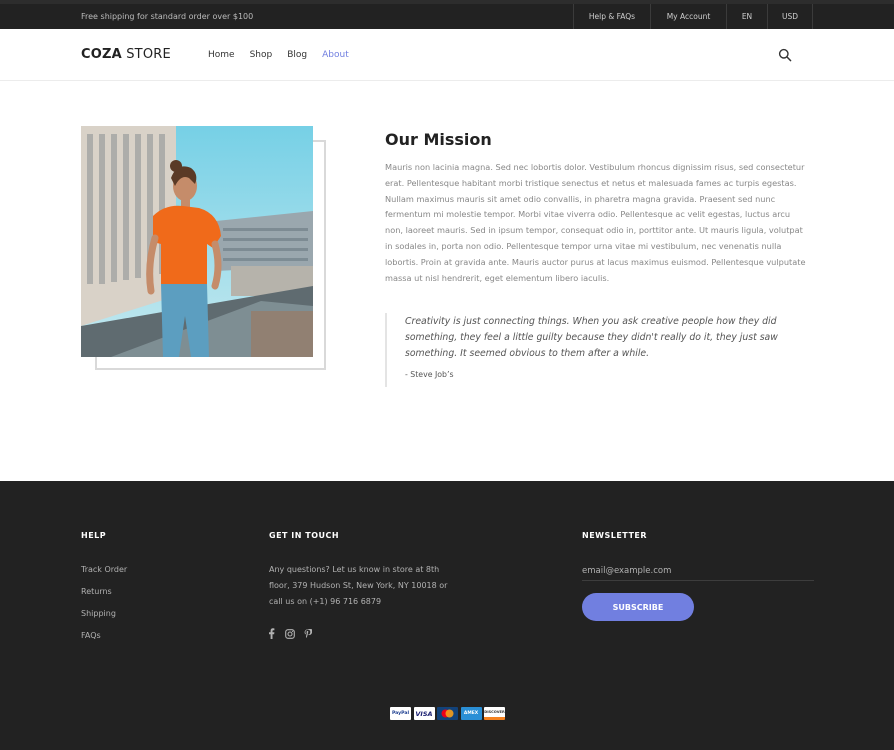  What do you see at coordinates (746, 16) in the screenshot?
I see `language-selector: EN` at bounding box center [746, 16].